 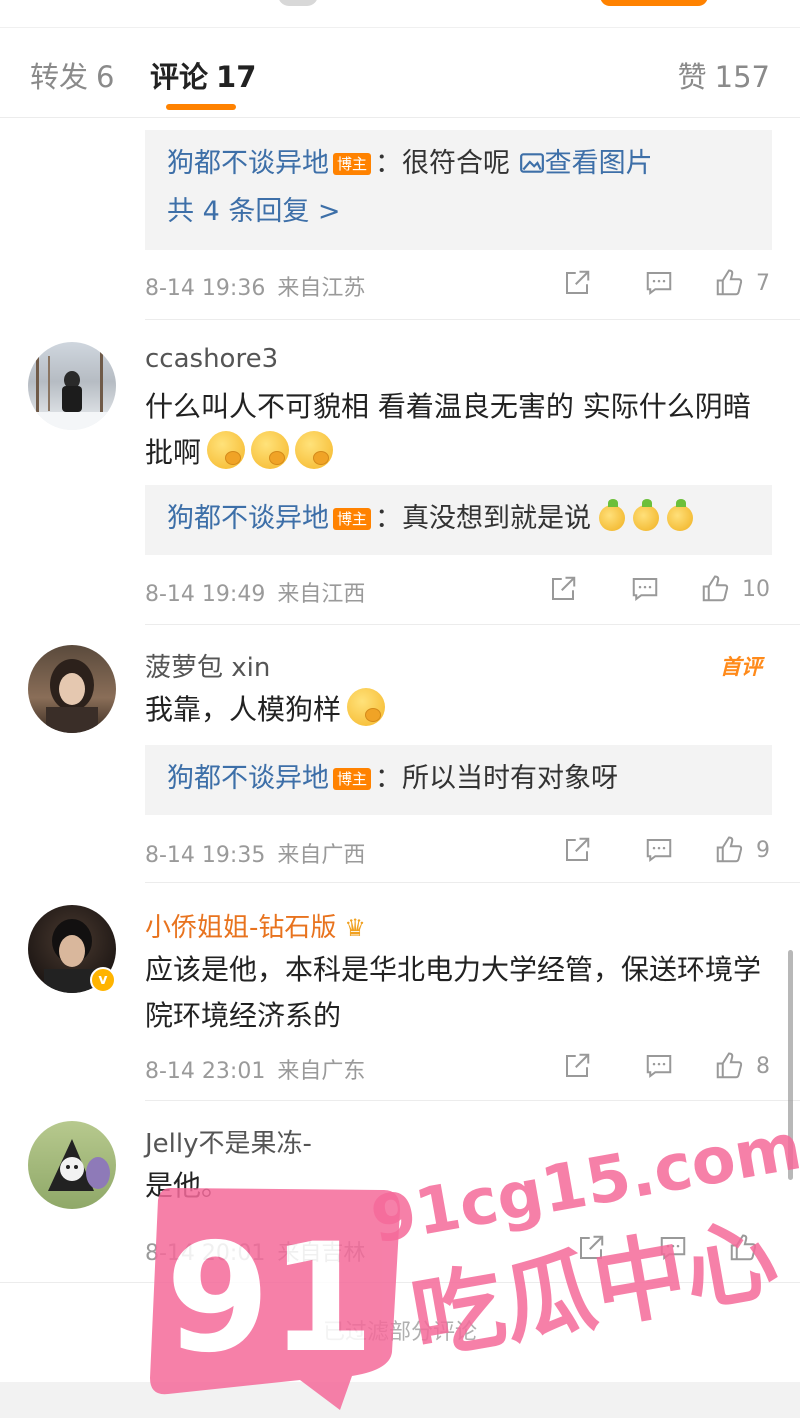 What do you see at coordinates (201, 107) in the screenshot?
I see `active-tab-indicator` at bounding box center [201, 107].